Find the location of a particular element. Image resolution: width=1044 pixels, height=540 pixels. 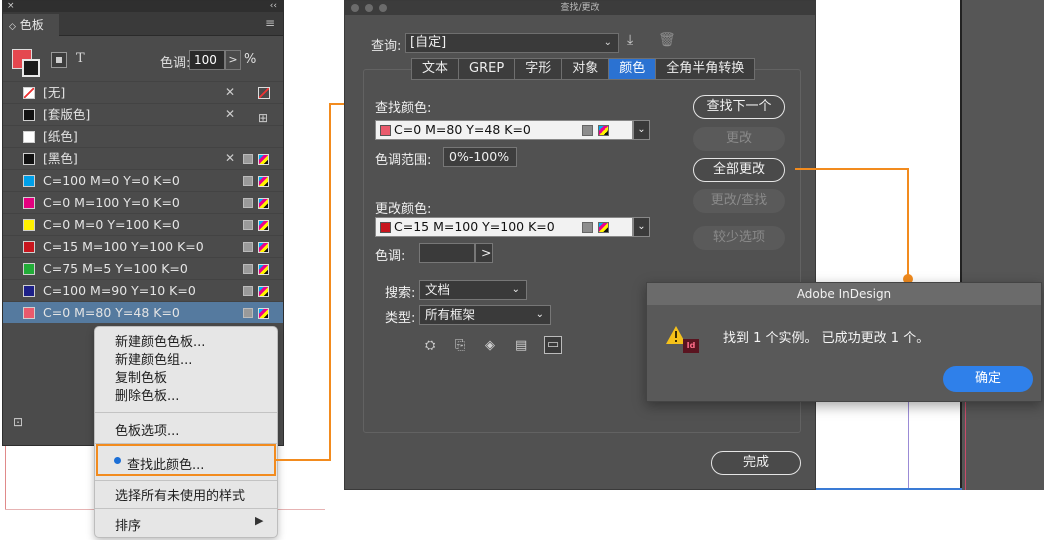

swatch-row: [纸色] is located at coordinates (143, 136).